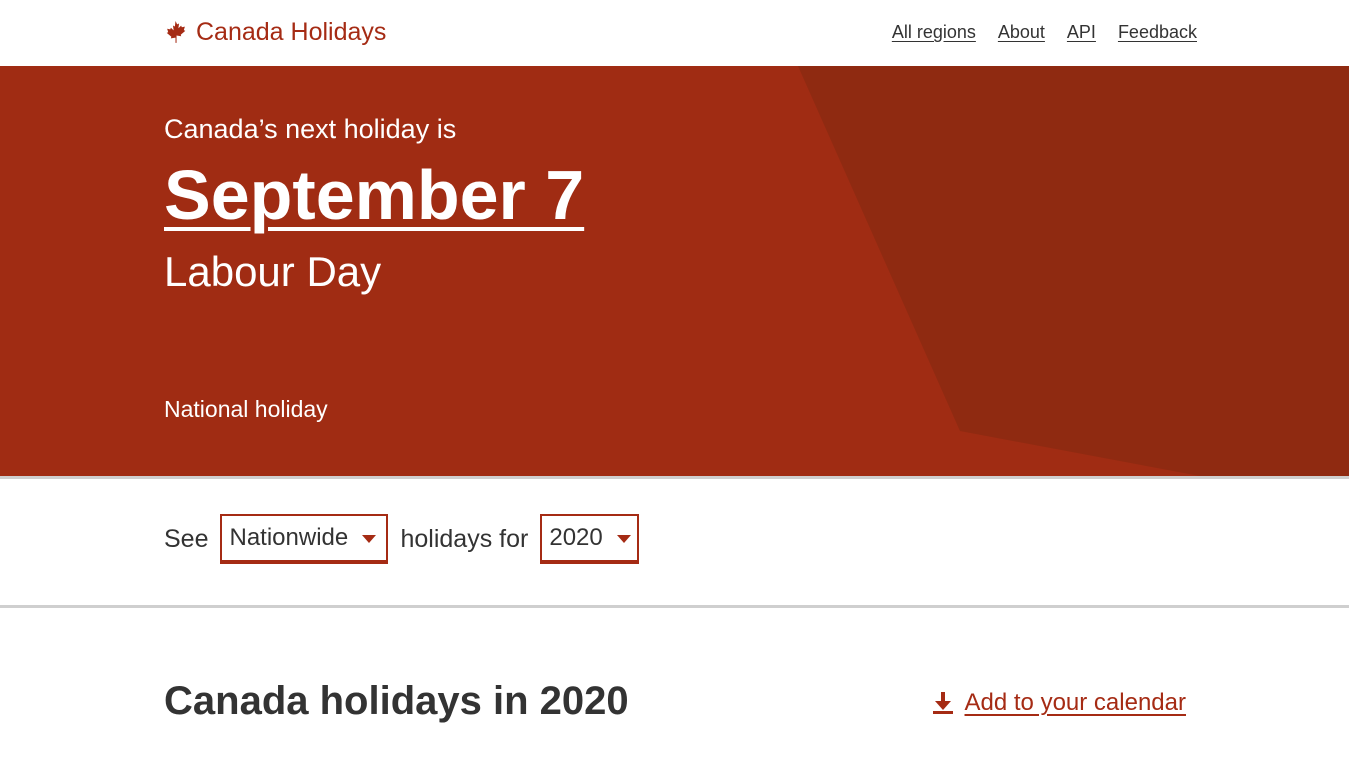 The image size is (1349, 758). I want to click on year-select-value: 2020, so click(576, 537).